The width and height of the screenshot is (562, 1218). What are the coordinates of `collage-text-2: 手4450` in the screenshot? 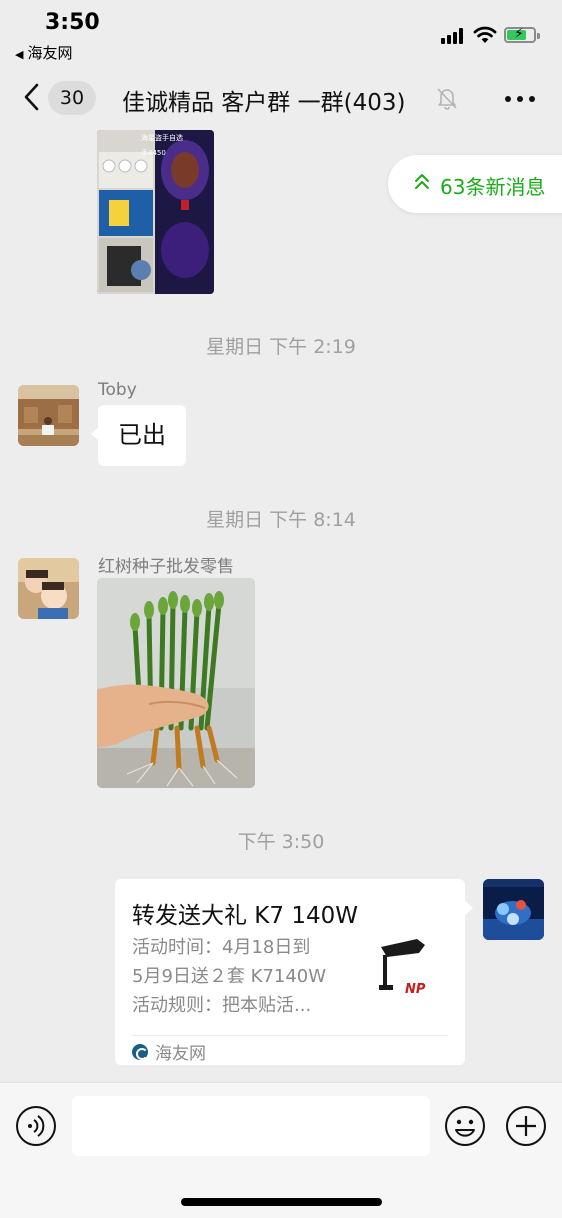 It's located at (153, 152).